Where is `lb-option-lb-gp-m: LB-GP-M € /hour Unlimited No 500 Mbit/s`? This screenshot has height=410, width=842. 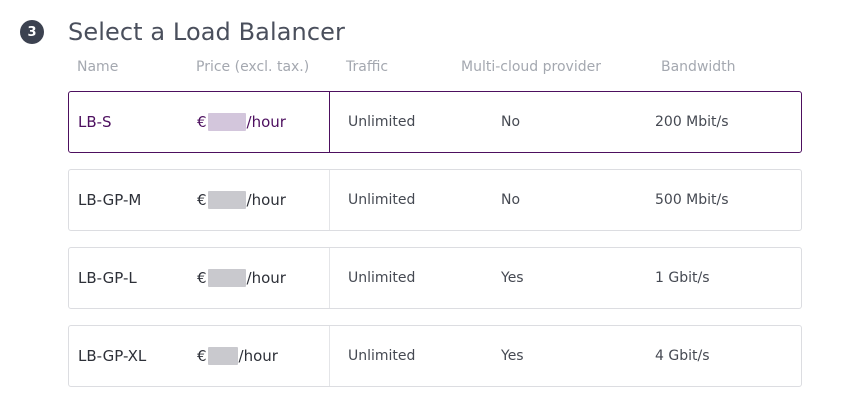
lb-option-lb-gp-m: LB-GP-M € /hour Unlimited No 500 Mbit/s is located at coordinates (435, 200).